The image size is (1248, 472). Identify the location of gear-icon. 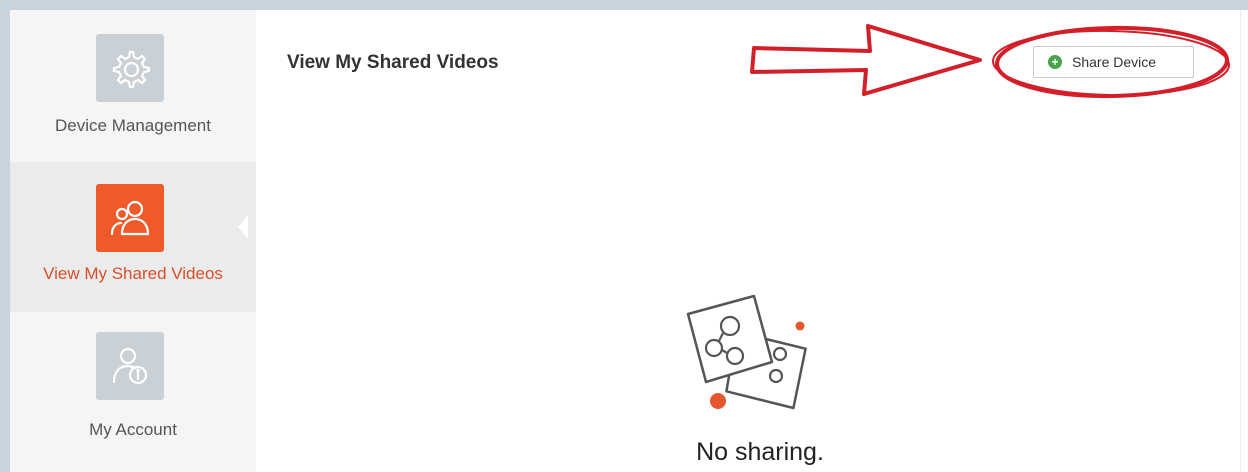
(130, 68).